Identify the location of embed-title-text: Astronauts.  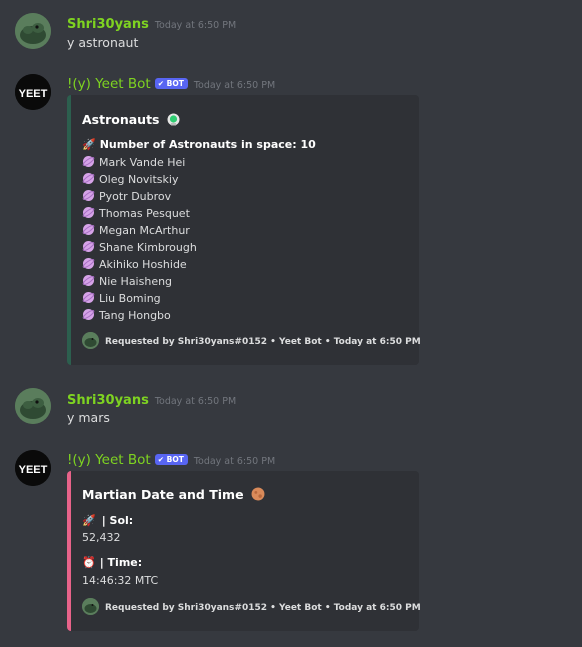
(121, 119).